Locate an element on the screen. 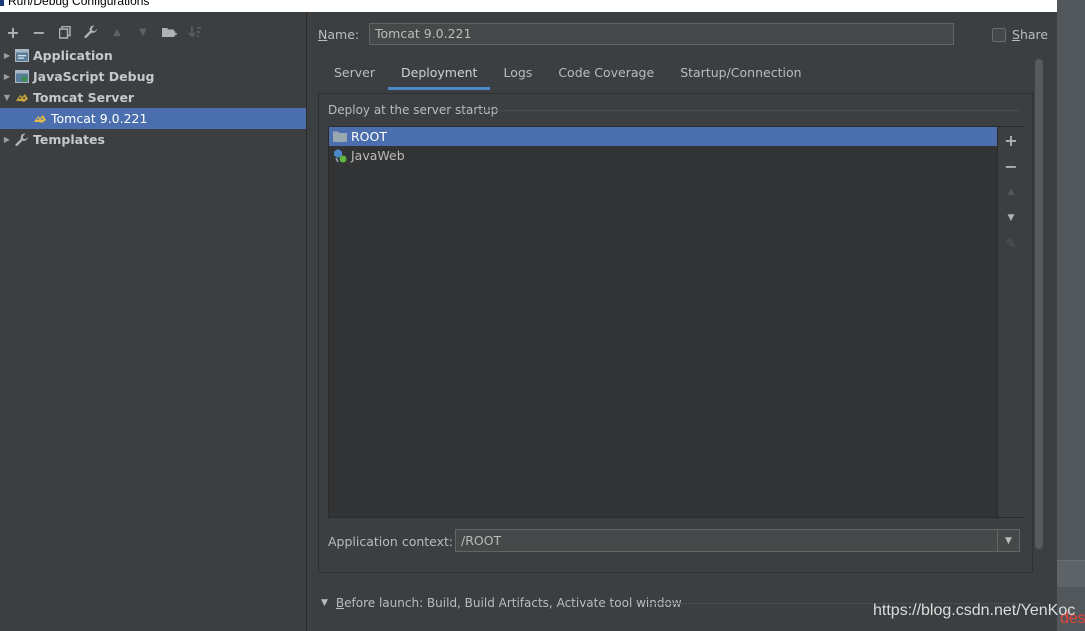 This screenshot has height=631, width=1085. deployment-item-label: JavaWeb is located at coordinates (378, 155).